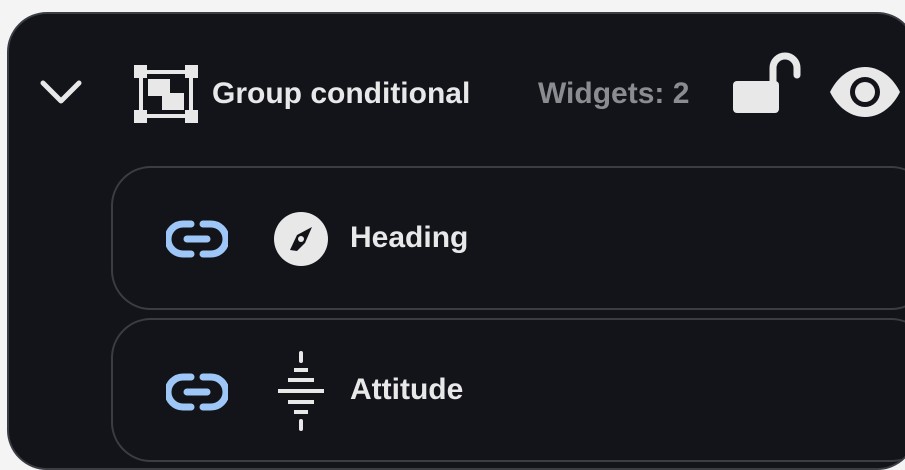 Image resolution: width=905 pixels, height=470 pixels. I want to click on group-select-icon, so click(166, 94).